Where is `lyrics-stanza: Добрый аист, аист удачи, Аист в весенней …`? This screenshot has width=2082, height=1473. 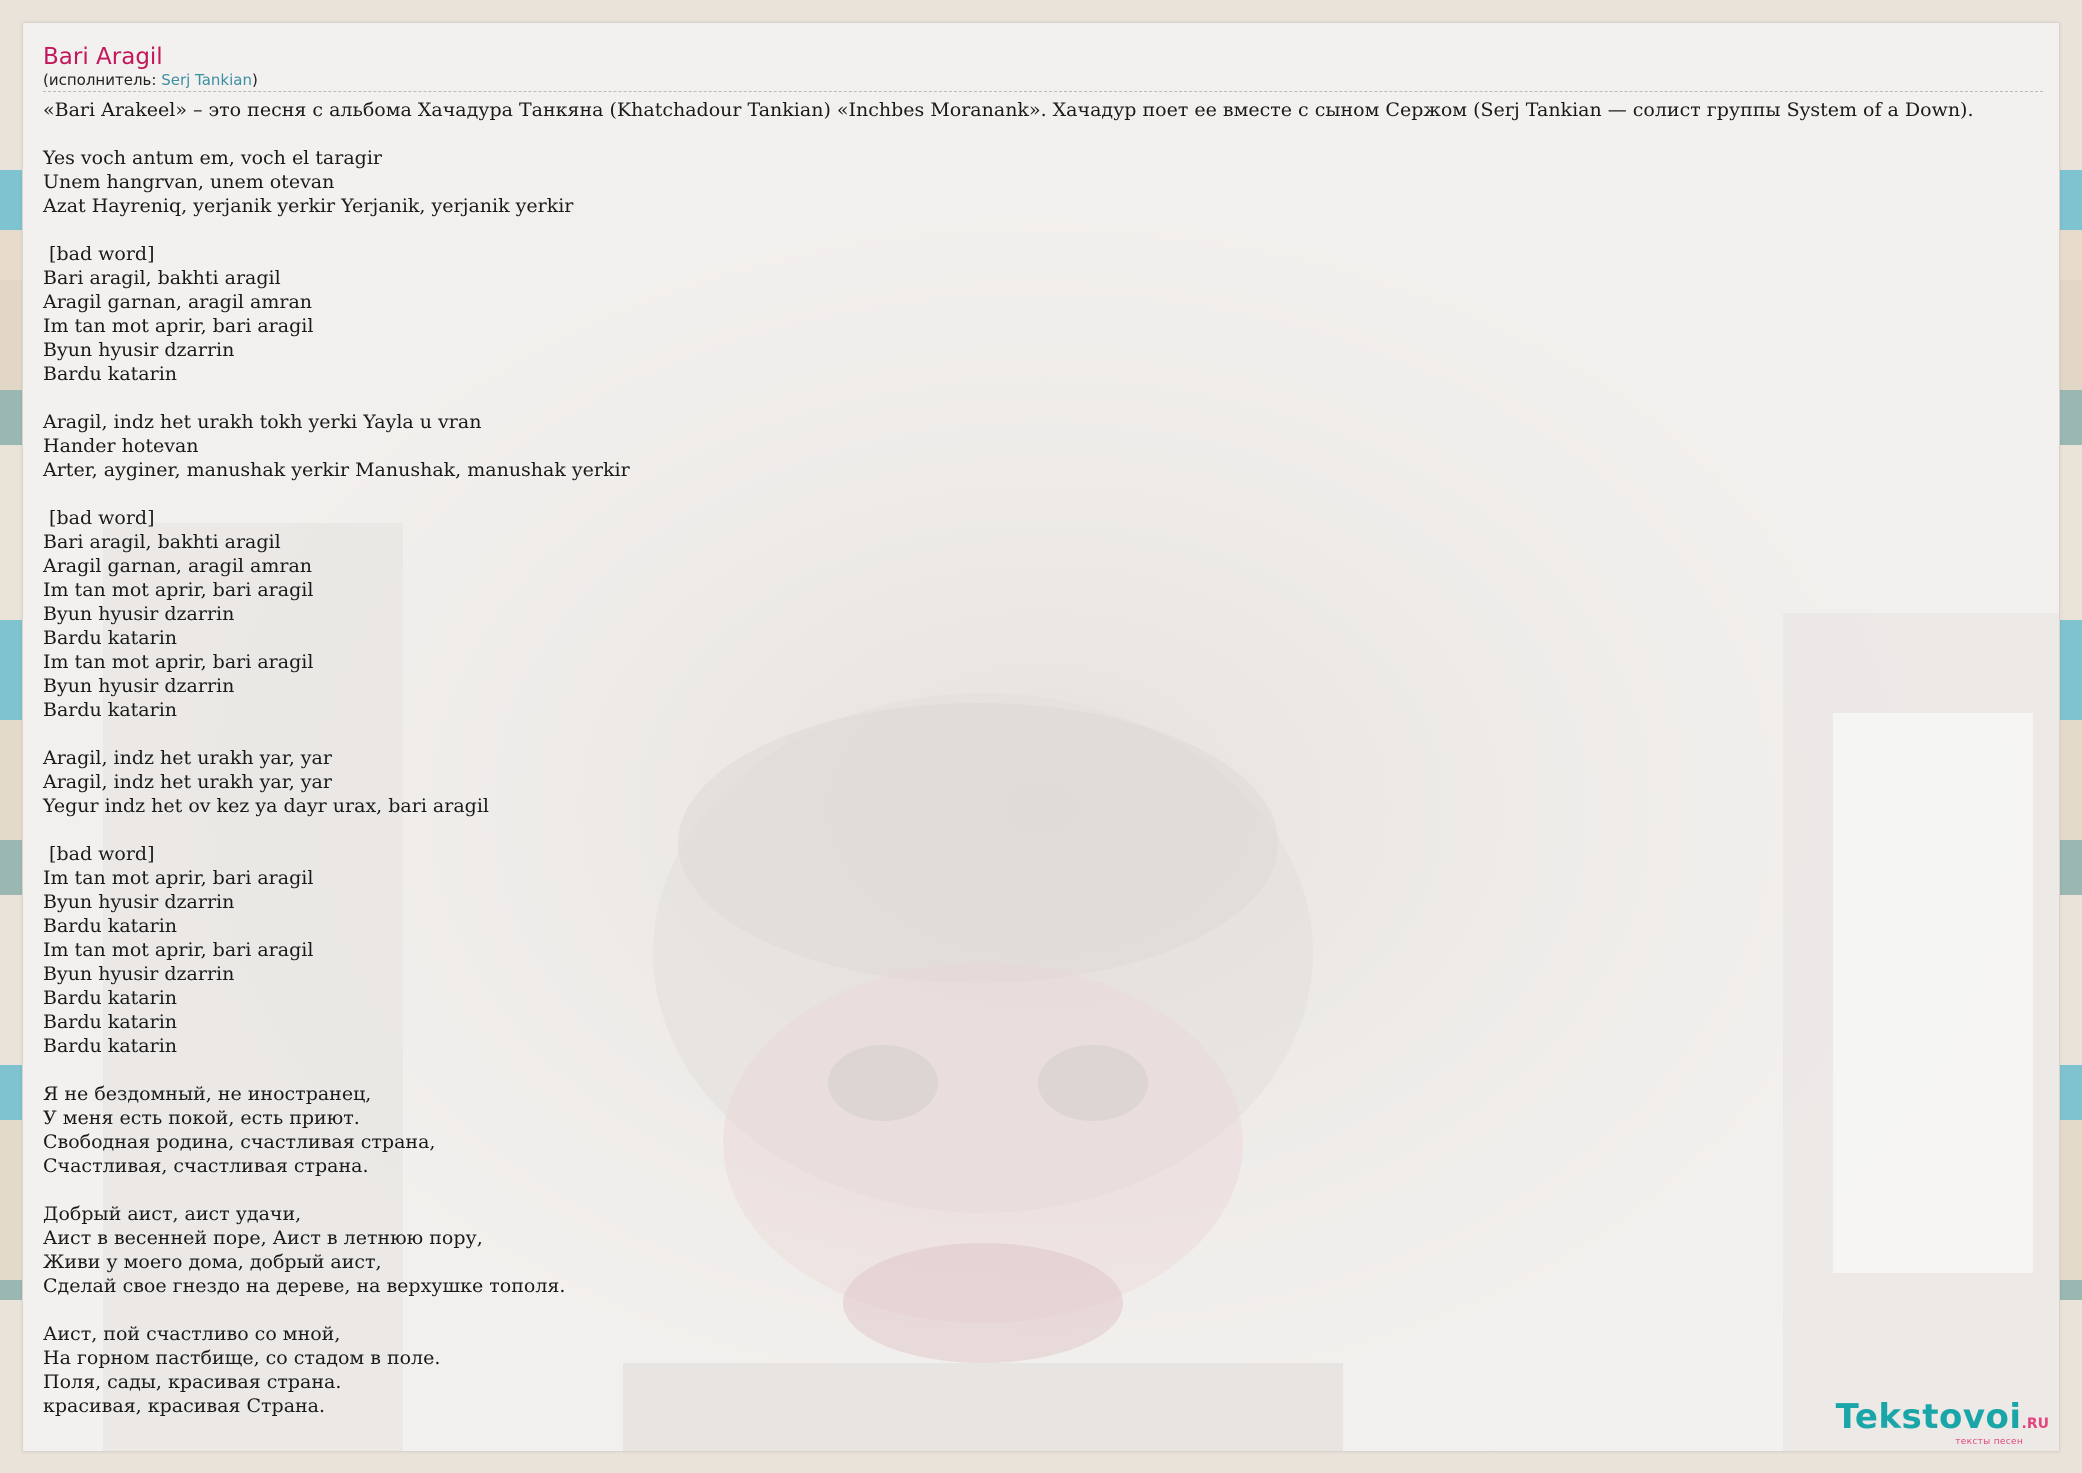
lyrics-stanza: Добрый аист, аист удачи, Аист в весенней … is located at coordinates (1045, 1250).